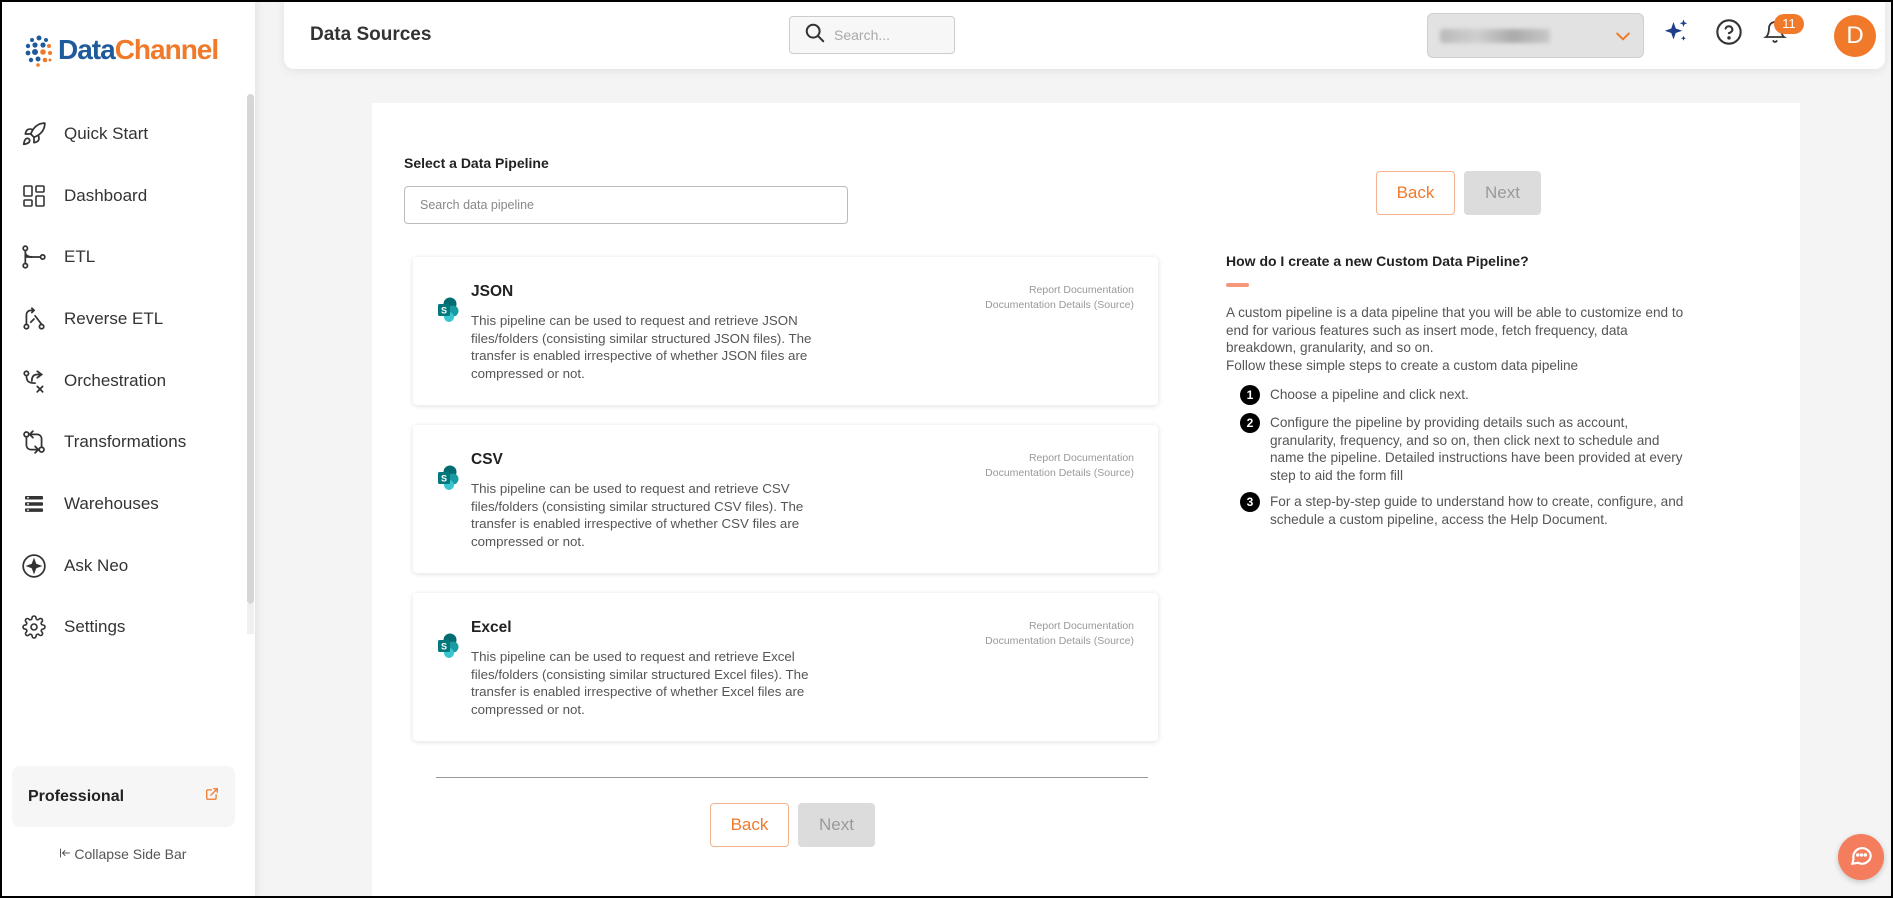 Image resolution: width=1893 pixels, height=898 pixels. Describe the element at coordinates (492, 291) in the screenshot. I see `pipeline-title: JSON` at that location.